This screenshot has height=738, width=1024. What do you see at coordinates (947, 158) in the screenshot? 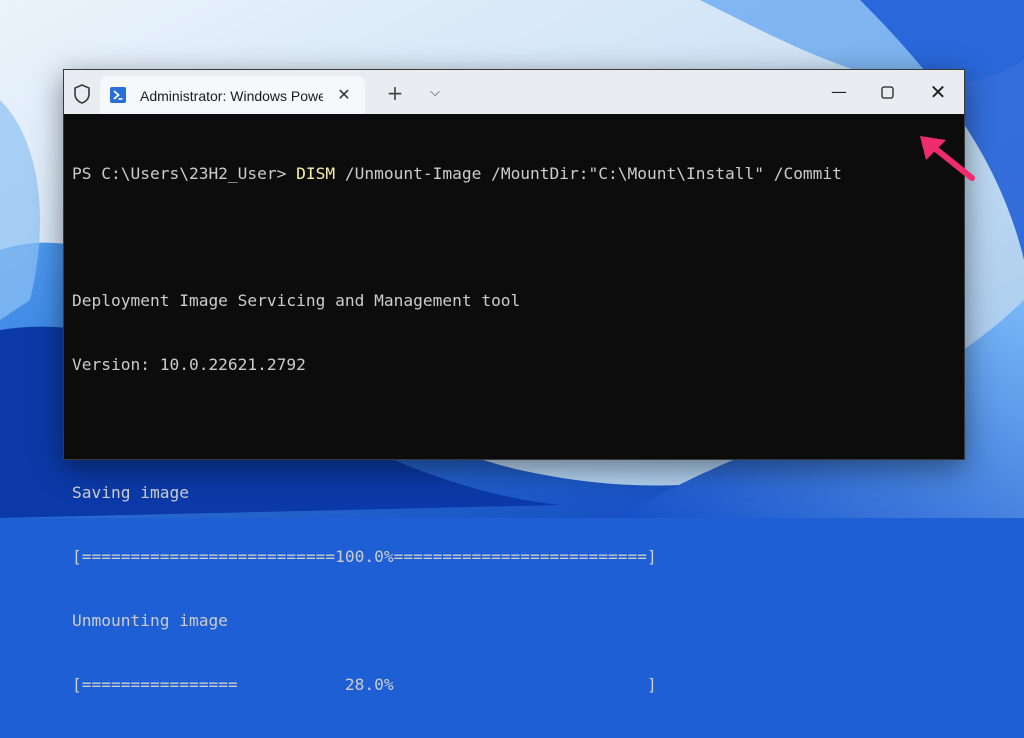
I see `annotation-arrow-icon` at bounding box center [947, 158].